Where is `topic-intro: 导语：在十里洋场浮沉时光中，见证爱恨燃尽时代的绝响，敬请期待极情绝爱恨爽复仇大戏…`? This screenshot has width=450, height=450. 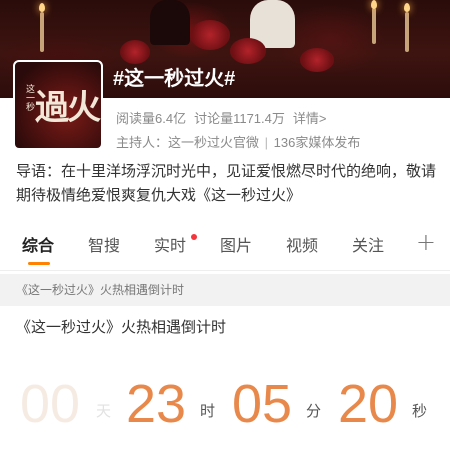
topic-intro: 导语：在十里洋场浮沉时光中，见证爱恨燃尽时代的绝响，敬请期待极情绝爱恨爽复仇大戏… is located at coordinates (226, 183).